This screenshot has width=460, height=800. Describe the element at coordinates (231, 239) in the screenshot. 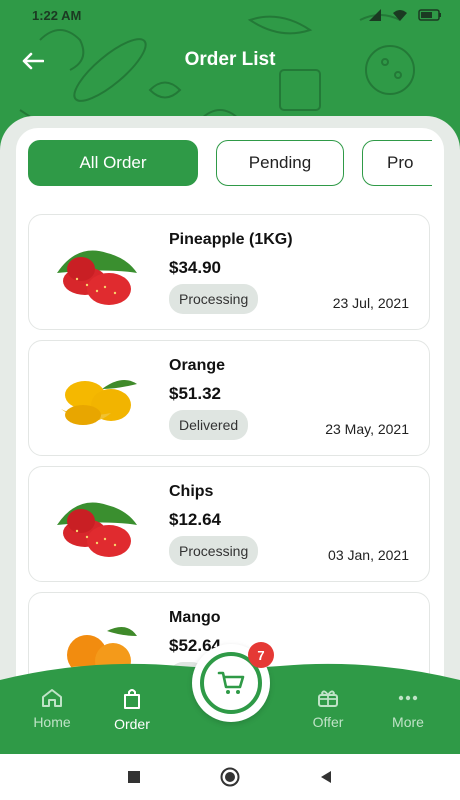

I see `product-name: Pineapple (1KG)` at that location.